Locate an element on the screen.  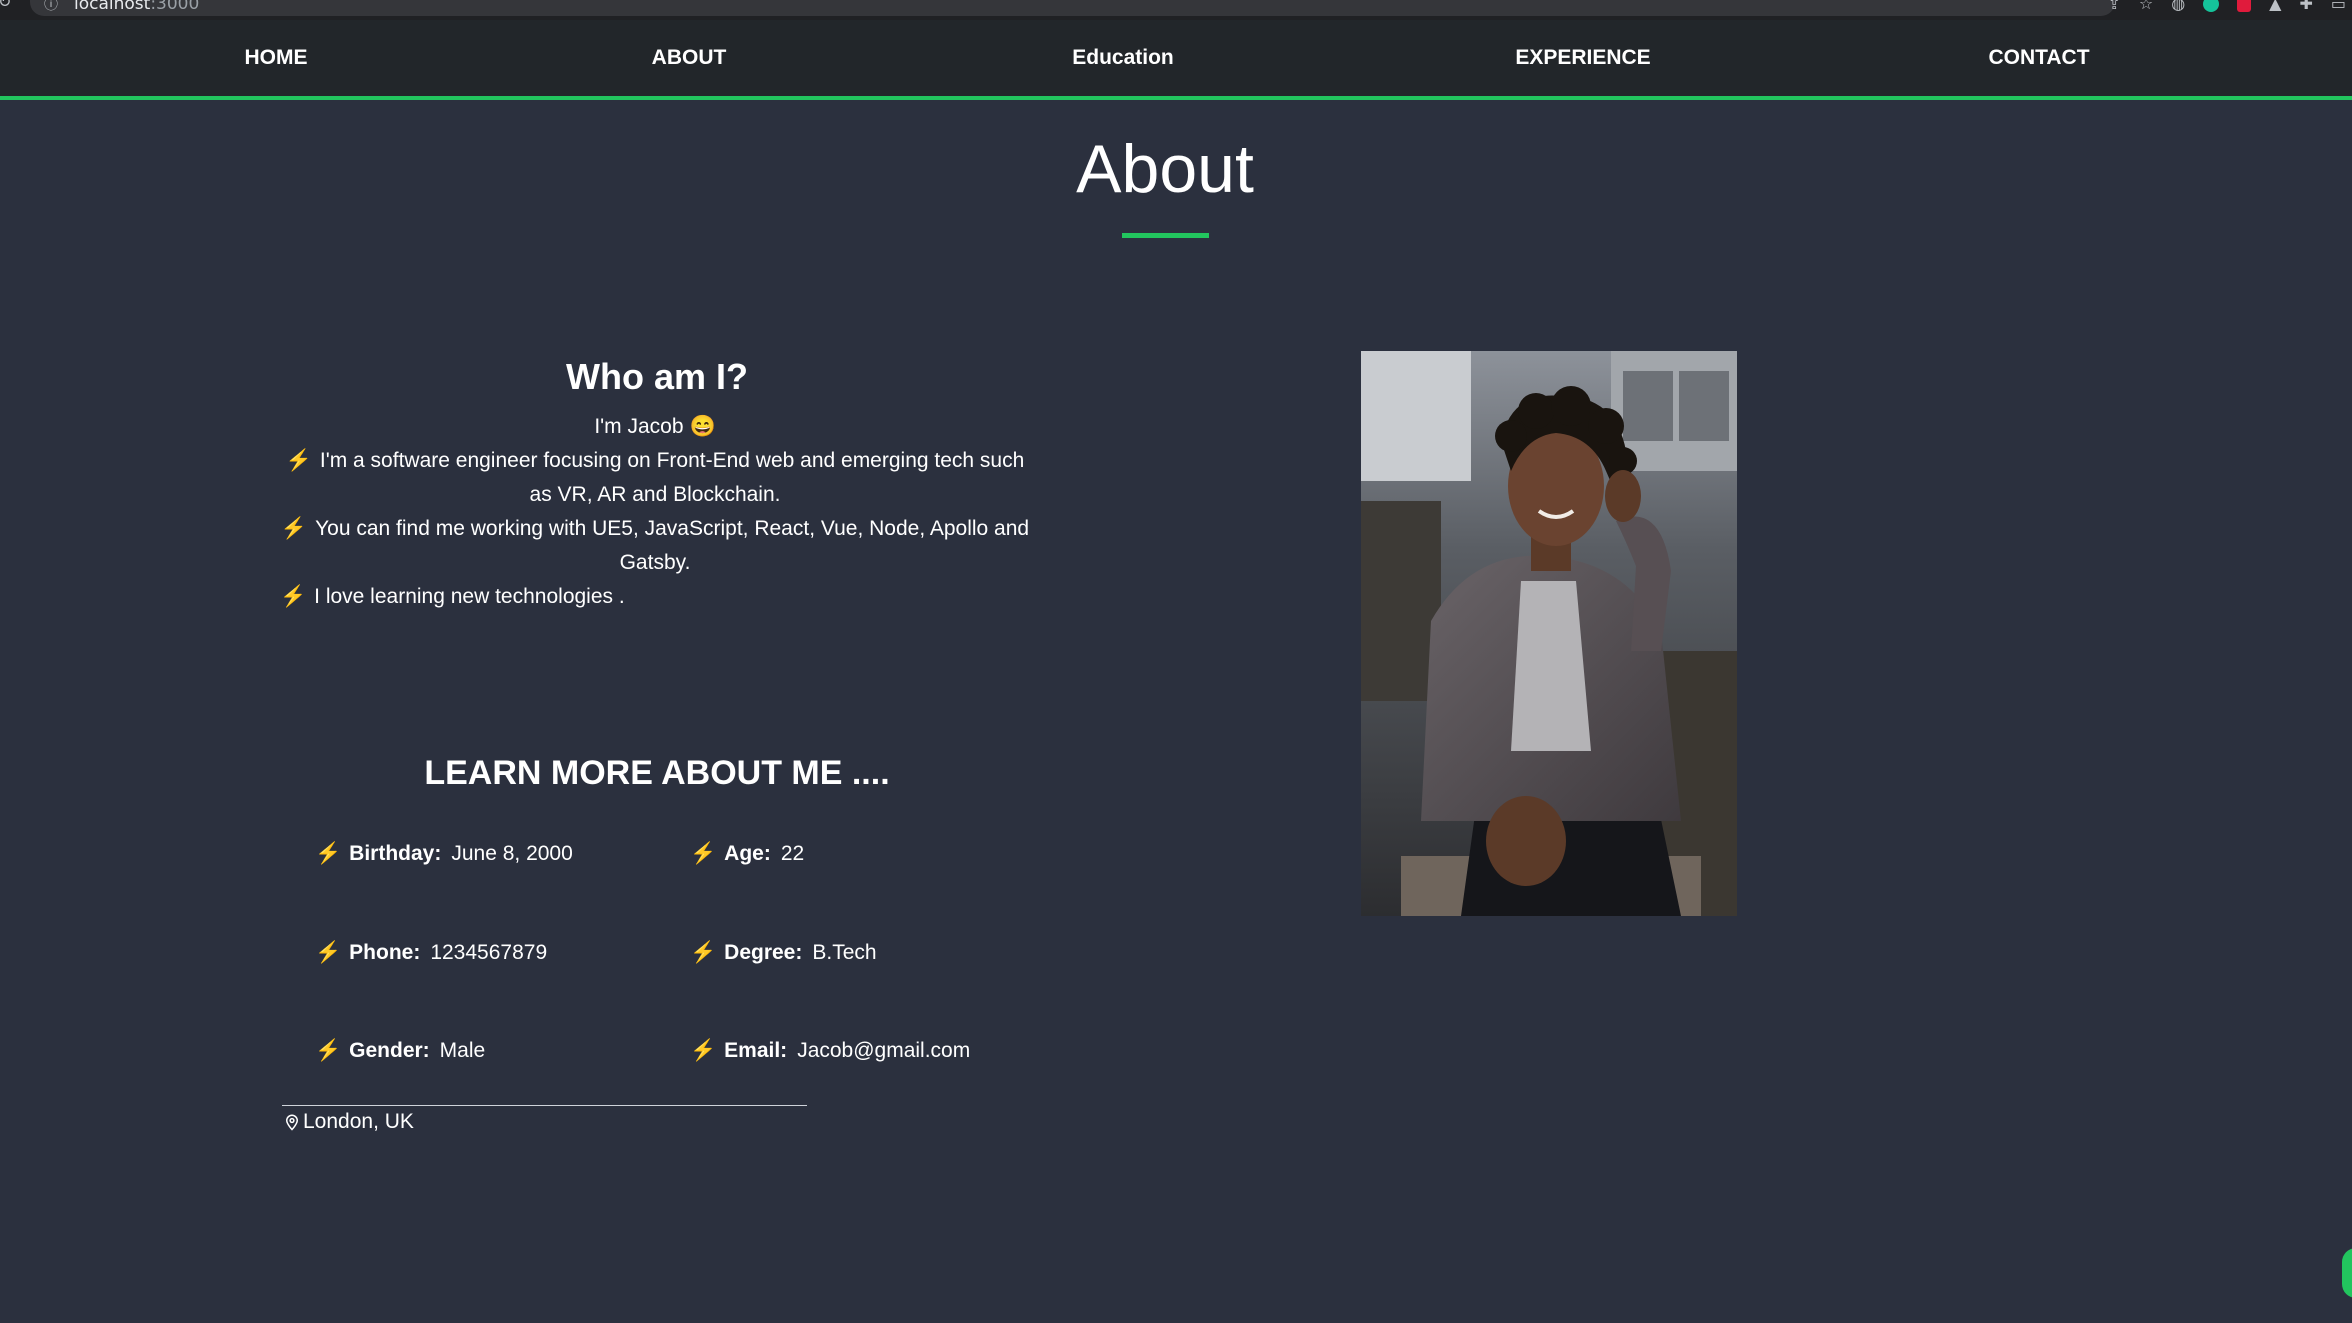
url-host: localhost is located at coordinates (112, 7).